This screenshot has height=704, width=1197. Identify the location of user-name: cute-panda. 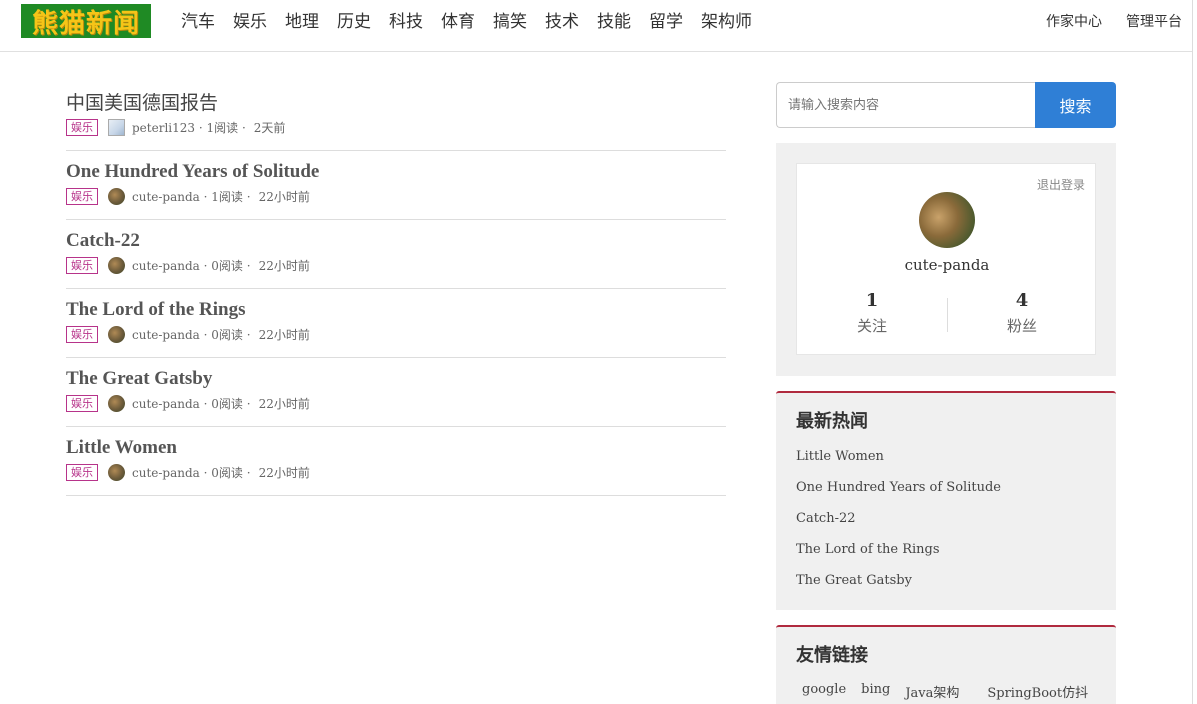
(947, 265).